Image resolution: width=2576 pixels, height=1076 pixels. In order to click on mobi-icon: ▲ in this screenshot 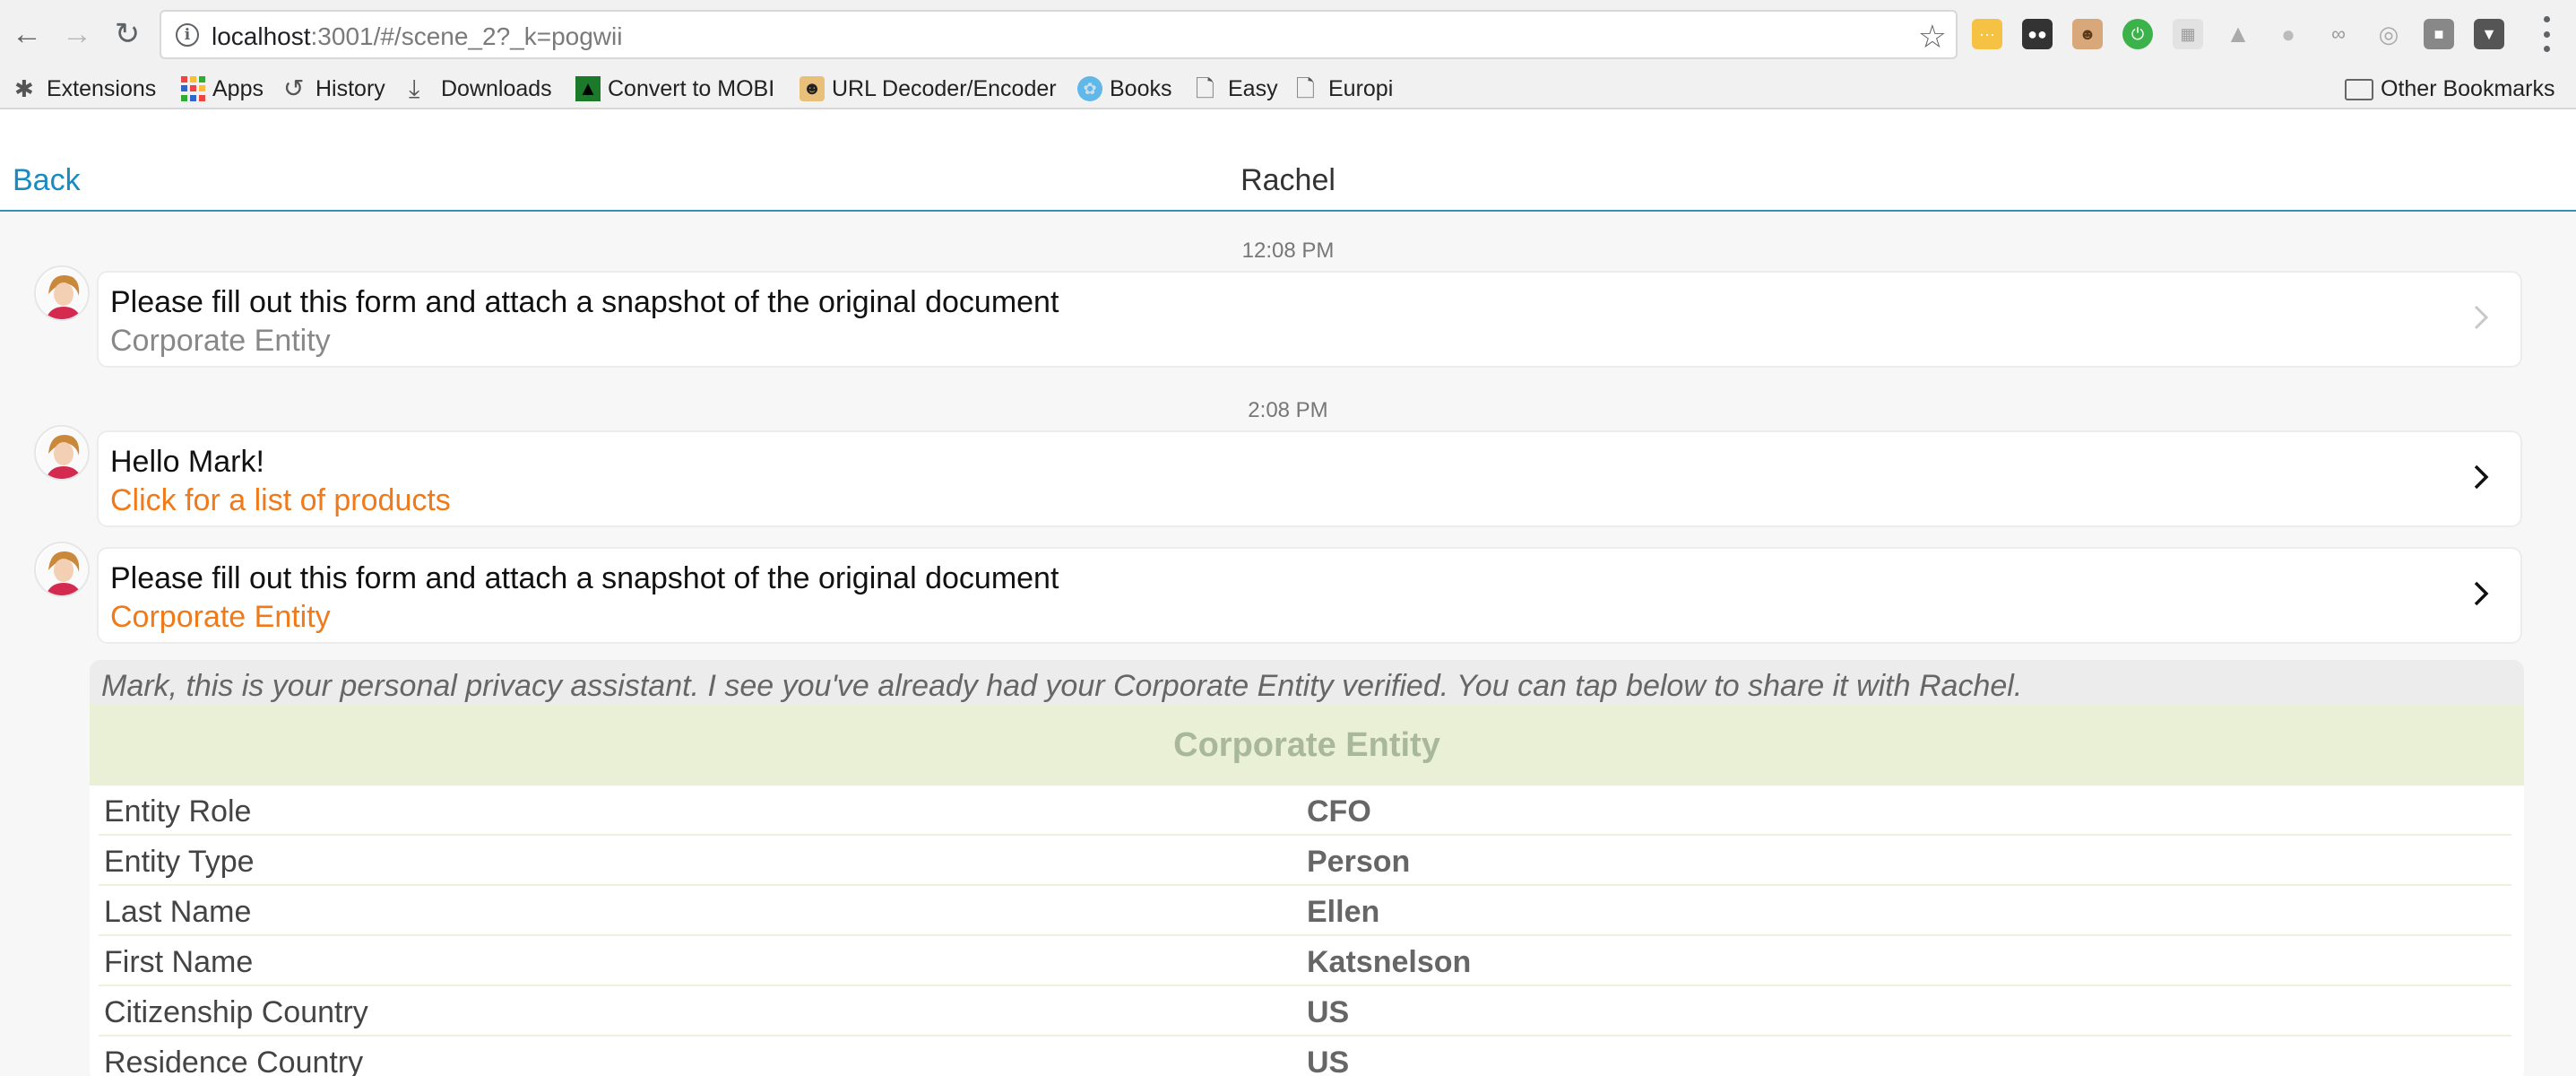, I will do `click(588, 88)`.